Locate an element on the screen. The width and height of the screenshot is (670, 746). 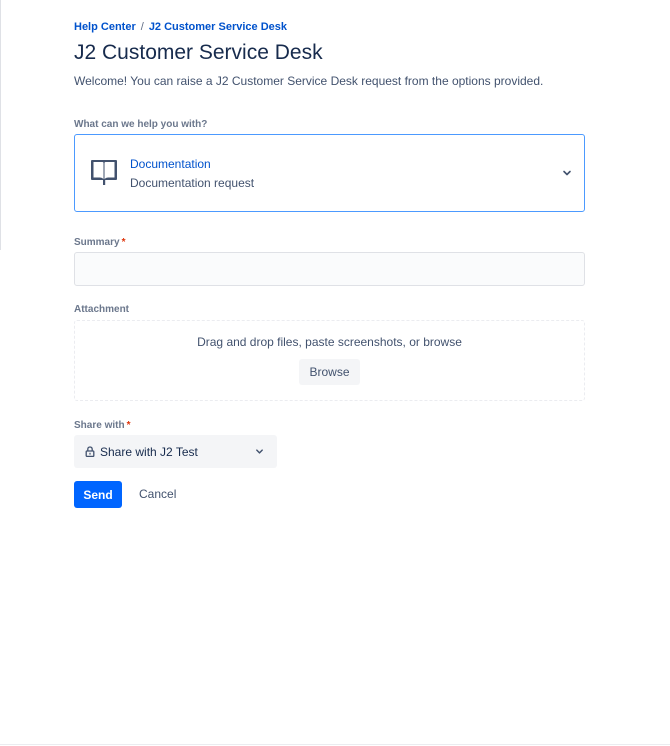
bottom-border is located at coordinates (335, 744).